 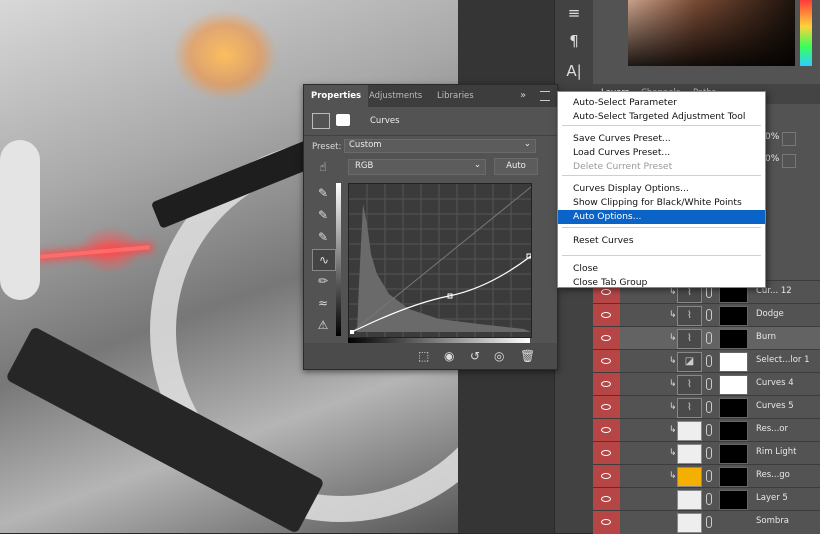 I want to click on layer-name: Layer 5, so click(x=772, y=498).